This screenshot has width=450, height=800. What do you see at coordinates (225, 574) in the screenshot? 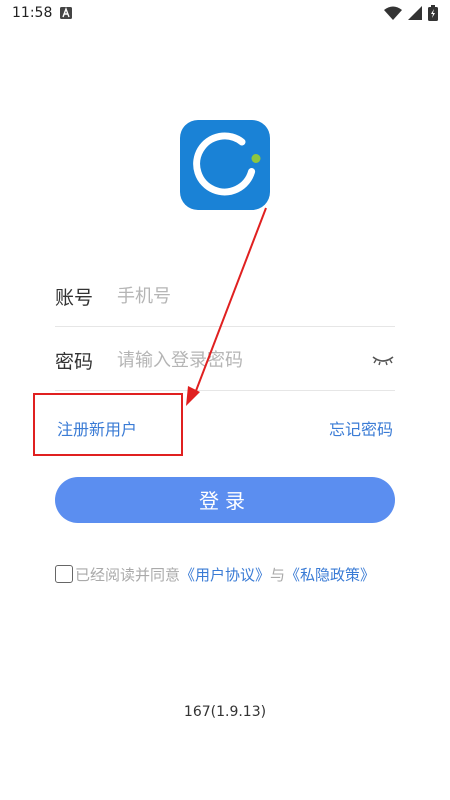
I see `user-agreement-link: 《用户协议》` at bounding box center [225, 574].